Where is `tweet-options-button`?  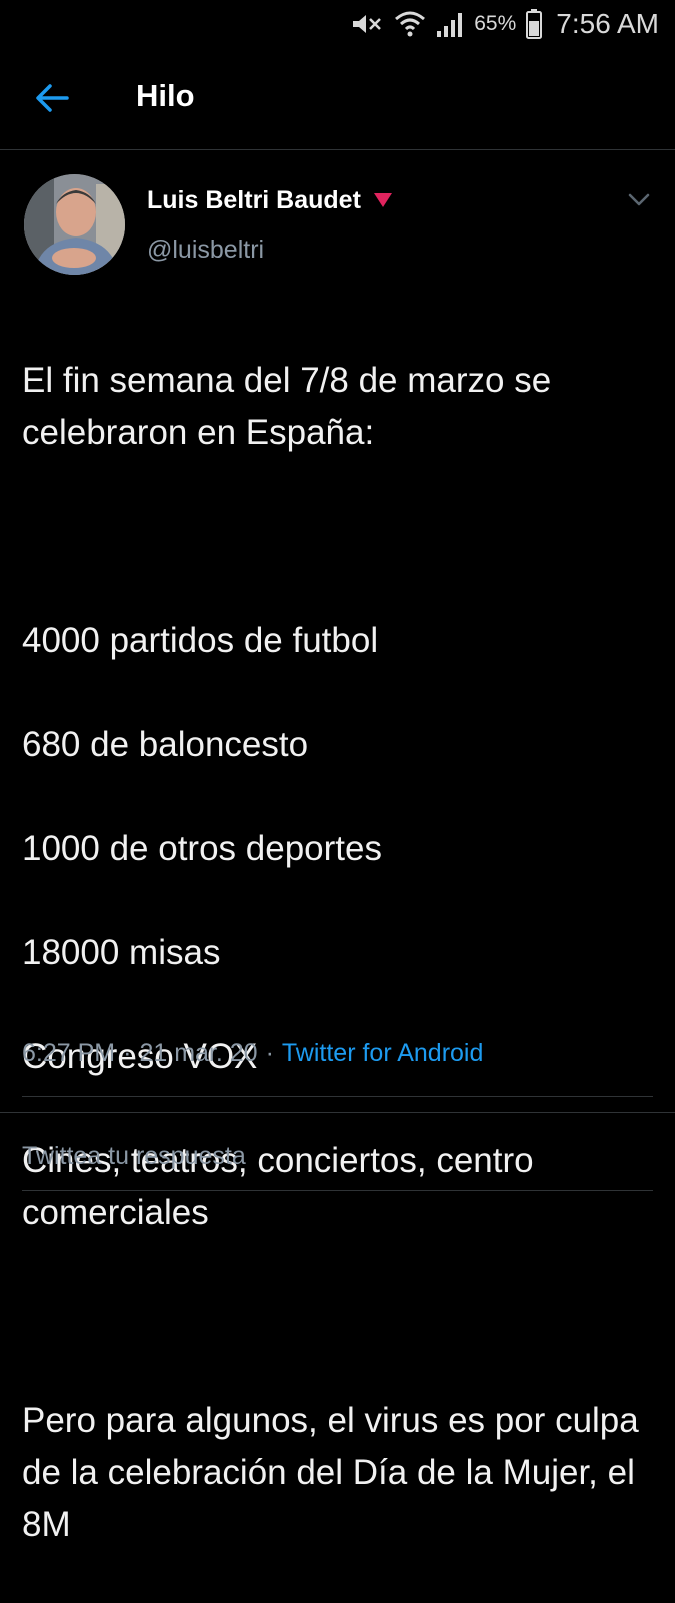 tweet-options-button is located at coordinates (639, 202).